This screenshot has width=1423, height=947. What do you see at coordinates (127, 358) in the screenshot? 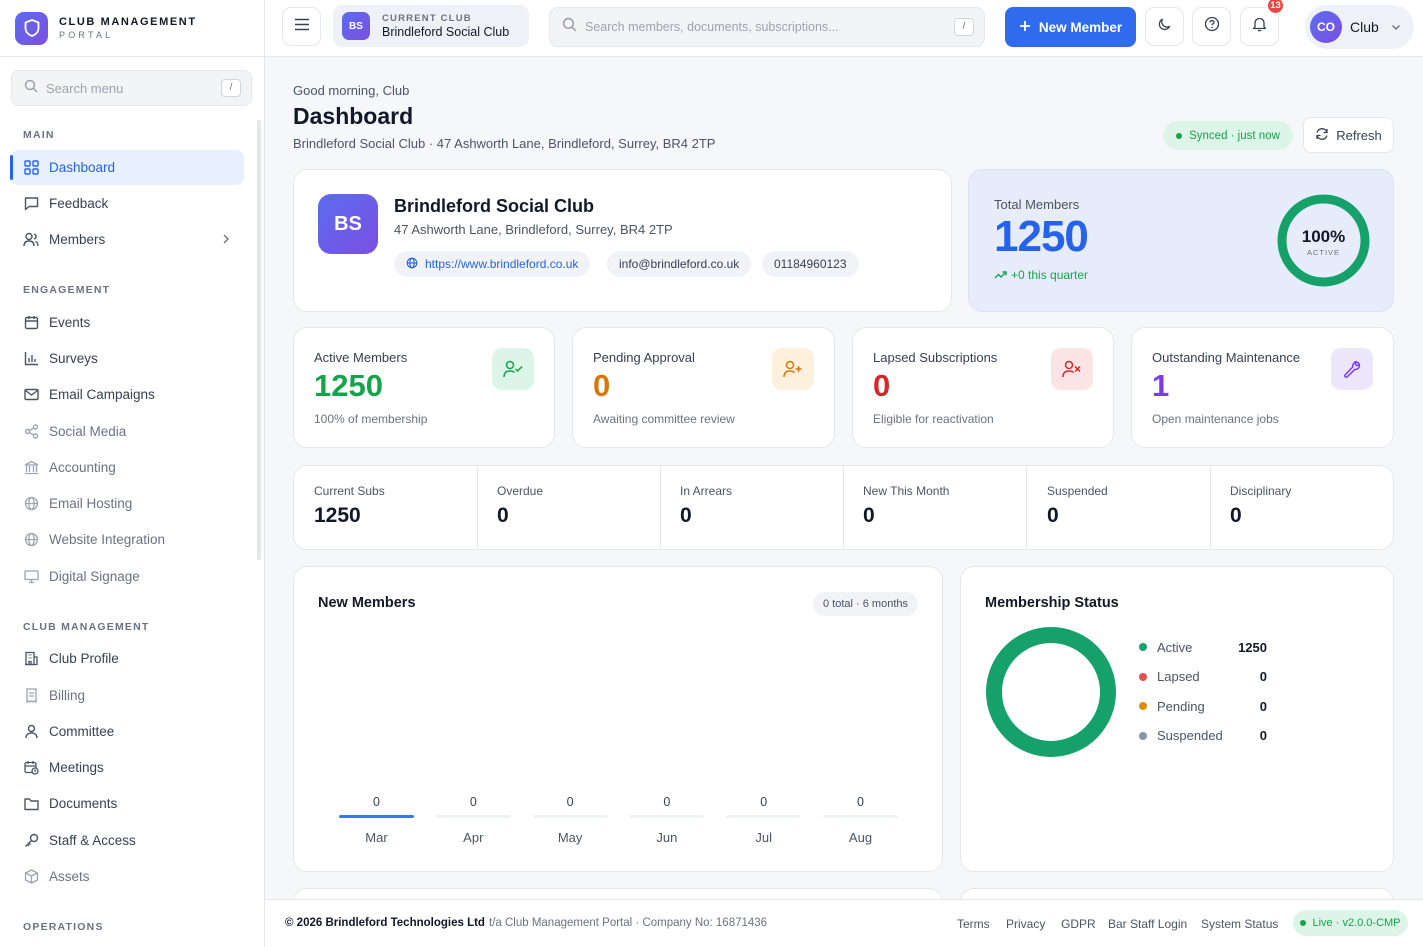
I see `sidebar-item-surveys: Surveys` at bounding box center [127, 358].